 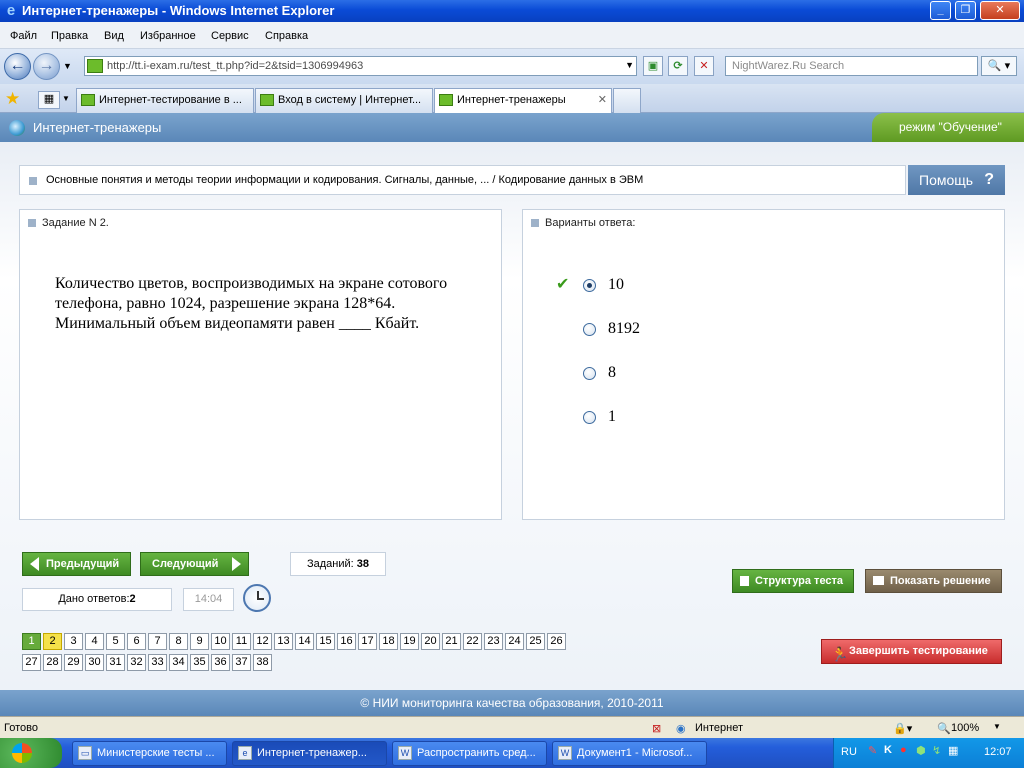 I want to click on refresh-button: ⟳, so click(x=678, y=66).